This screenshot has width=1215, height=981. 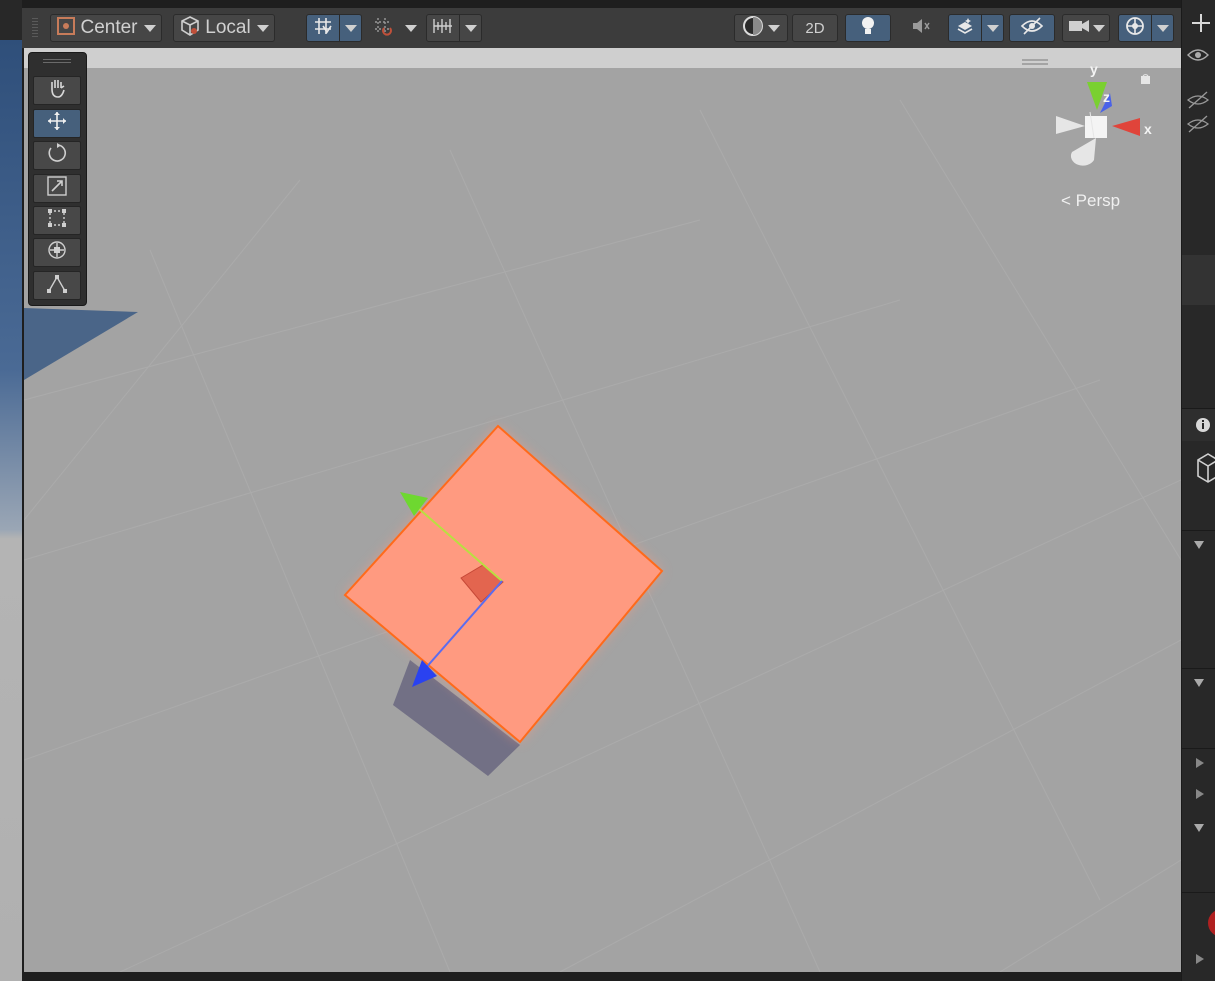 I want to click on camera-settings-dropdown, so click(x=1086, y=28).